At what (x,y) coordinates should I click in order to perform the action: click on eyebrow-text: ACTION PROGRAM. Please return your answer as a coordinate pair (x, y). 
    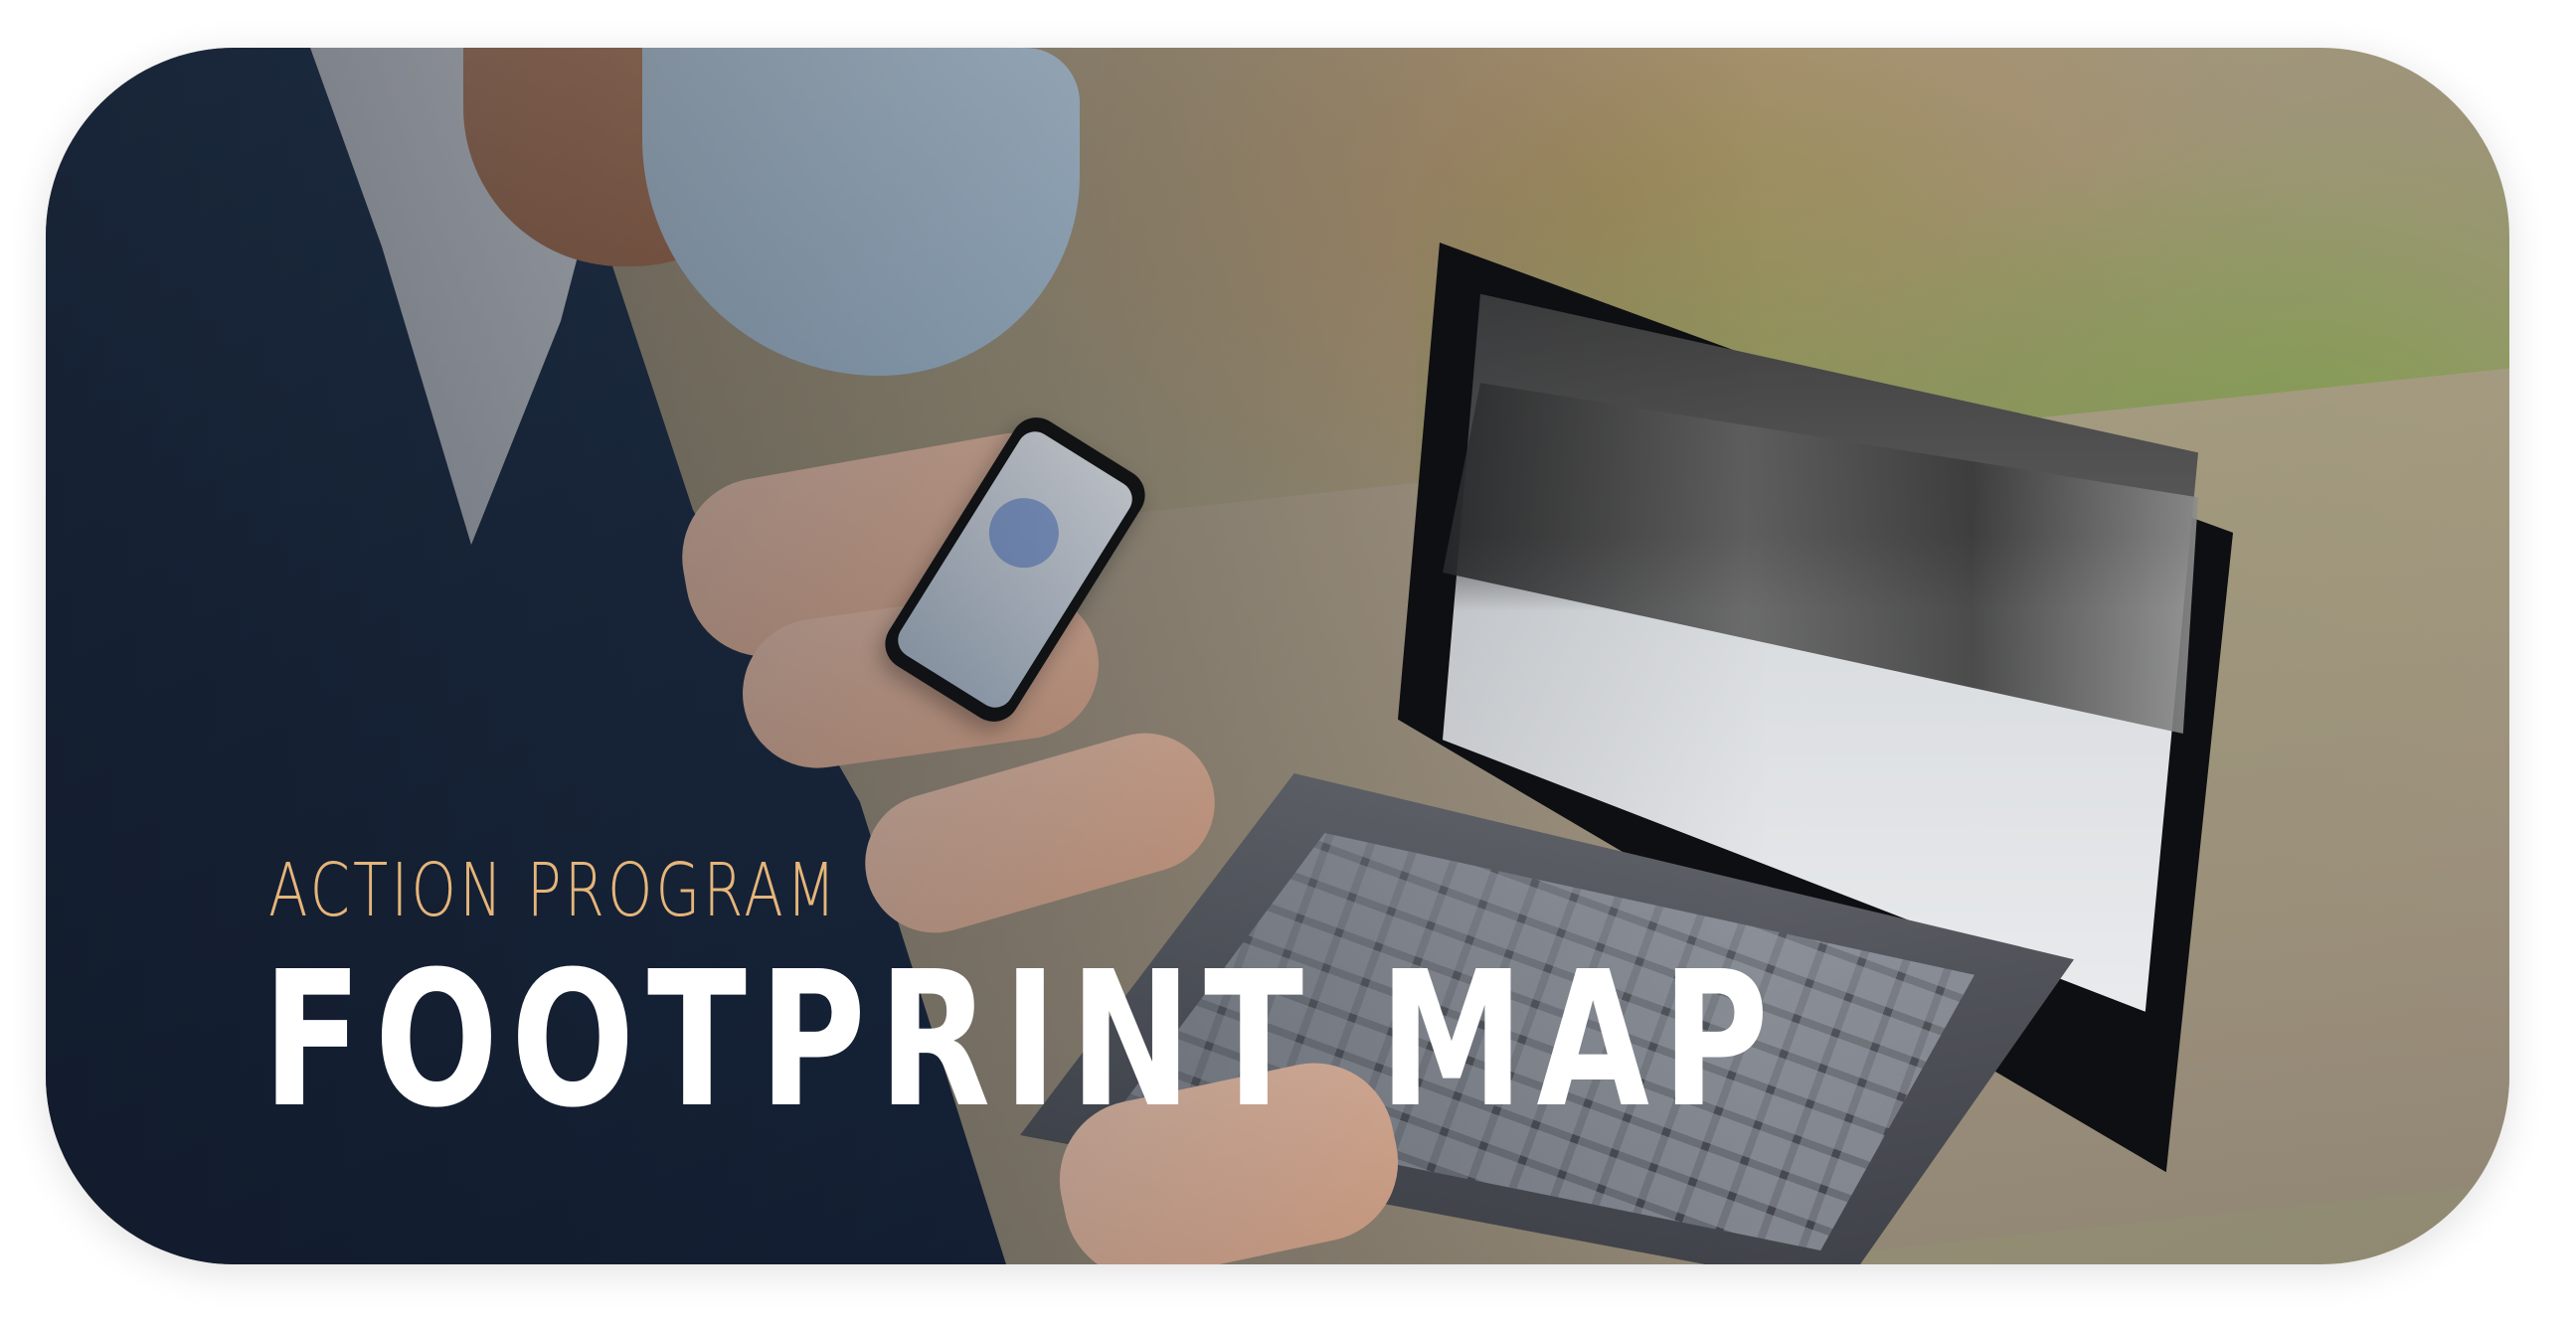
    Looking at the image, I should click on (553, 890).